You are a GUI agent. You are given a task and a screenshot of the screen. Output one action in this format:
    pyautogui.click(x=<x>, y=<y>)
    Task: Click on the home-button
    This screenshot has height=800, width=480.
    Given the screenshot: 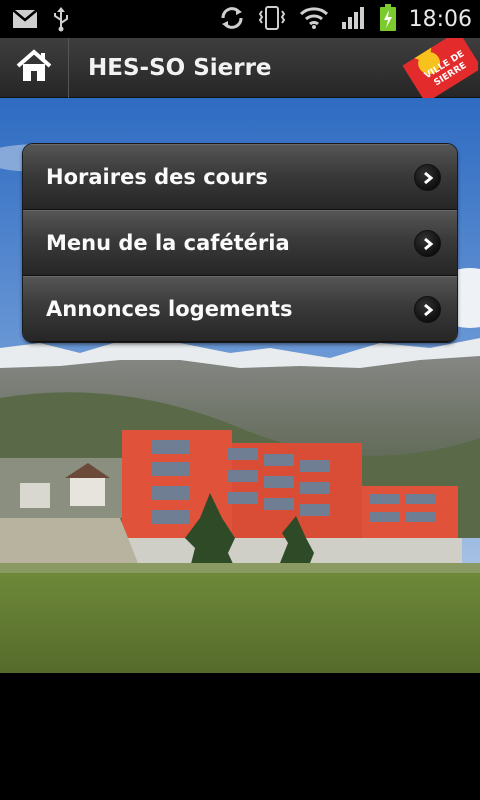 What is the action you would take?
    pyautogui.click(x=34, y=68)
    